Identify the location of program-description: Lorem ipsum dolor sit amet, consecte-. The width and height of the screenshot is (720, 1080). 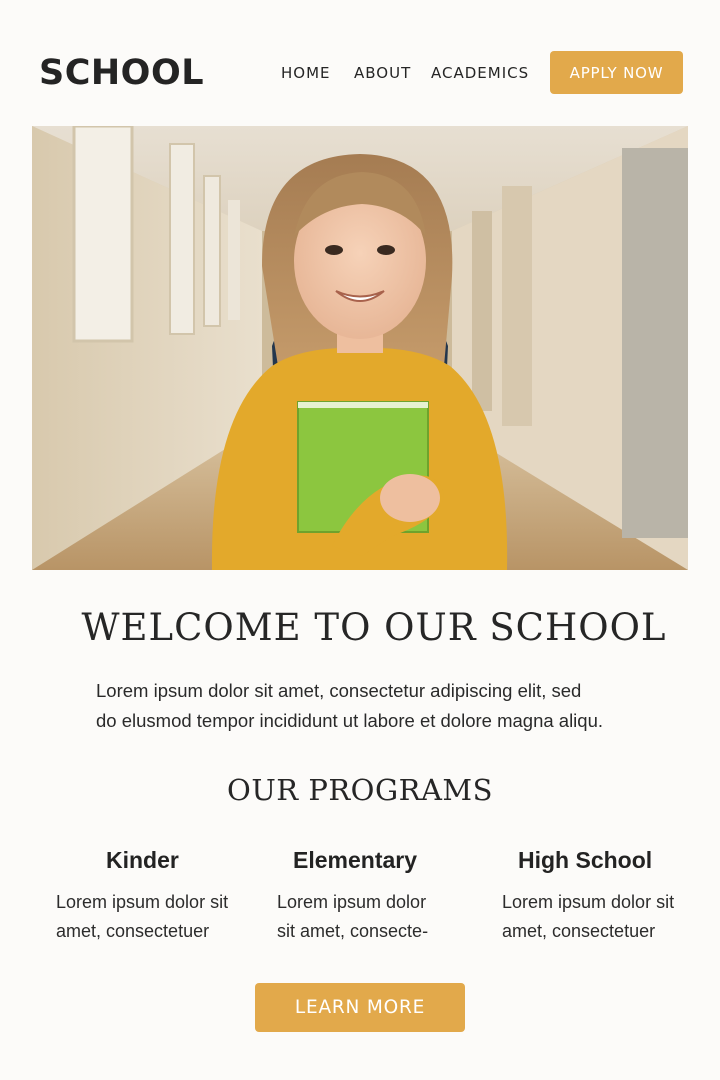
(362, 917).